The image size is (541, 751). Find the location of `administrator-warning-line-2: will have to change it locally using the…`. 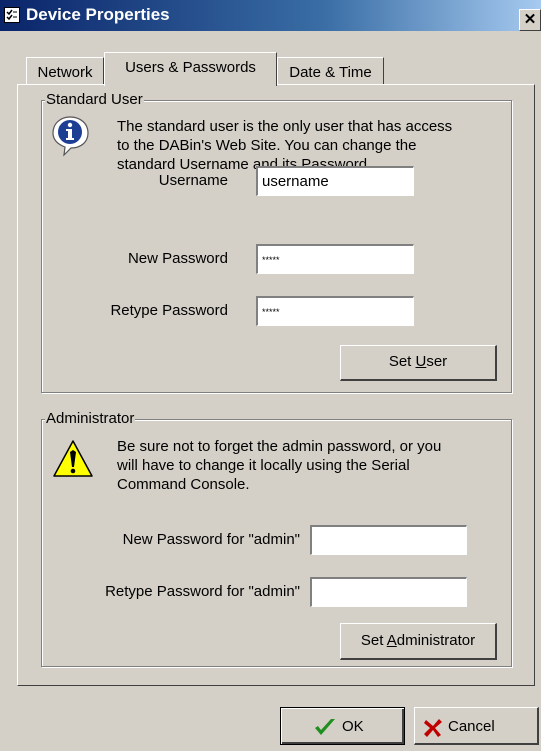

administrator-warning-line-2: will have to change it locally using the… is located at coordinates (263, 465).